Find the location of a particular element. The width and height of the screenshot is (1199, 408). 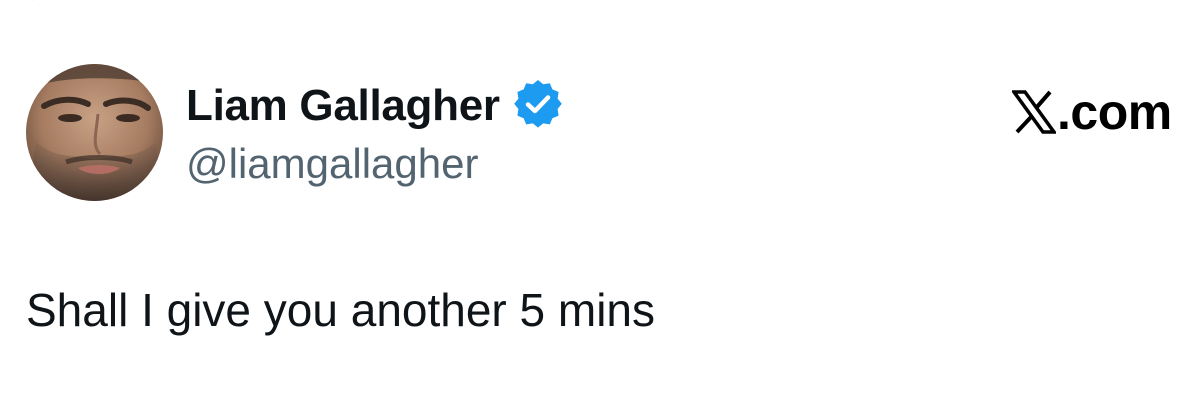

author-display-name: Liam Gallagher is located at coordinates (343, 106).